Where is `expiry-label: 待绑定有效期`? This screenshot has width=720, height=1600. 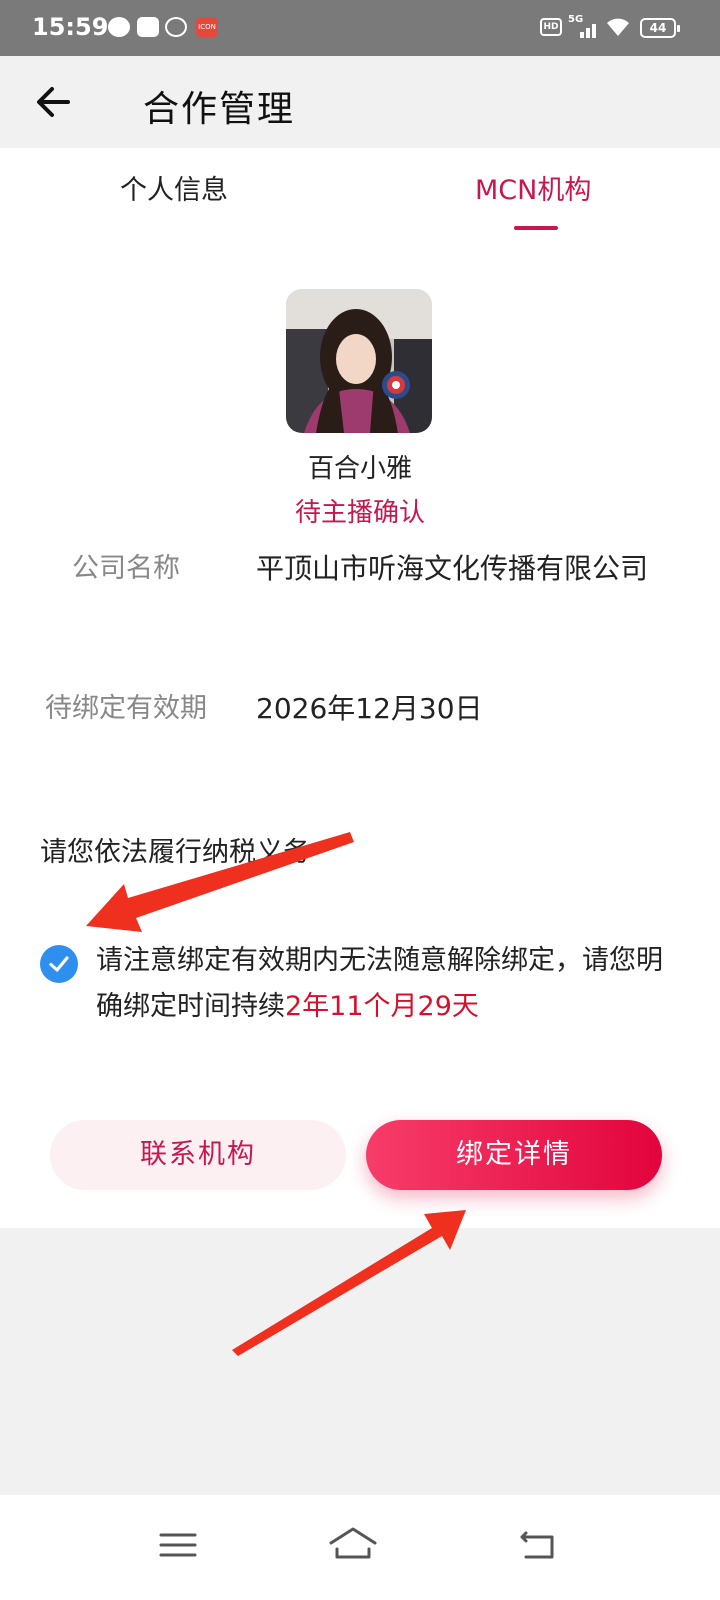 expiry-label: 待绑定有效期 is located at coordinates (126, 708).